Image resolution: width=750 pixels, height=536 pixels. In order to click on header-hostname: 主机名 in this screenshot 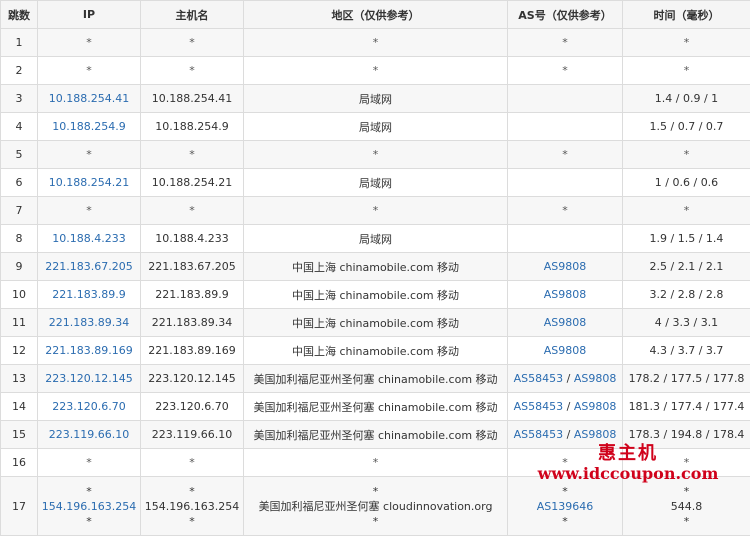, I will do `click(192, 15)`.